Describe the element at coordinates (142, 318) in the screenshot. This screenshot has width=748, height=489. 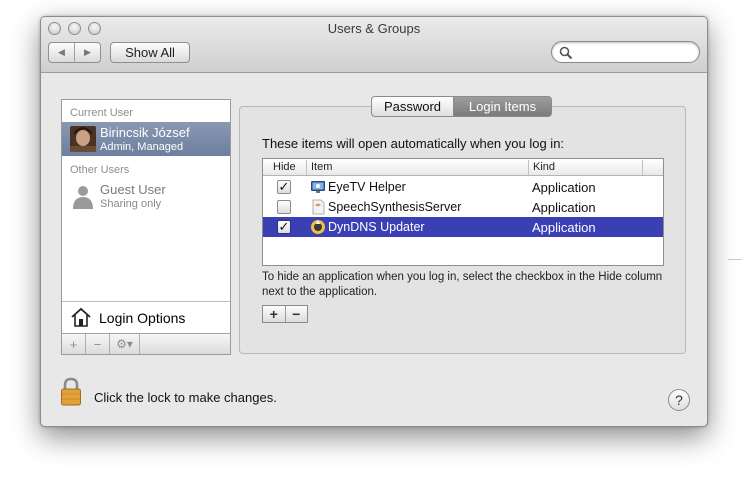
I see `login-options-label: Login Options` at that location.